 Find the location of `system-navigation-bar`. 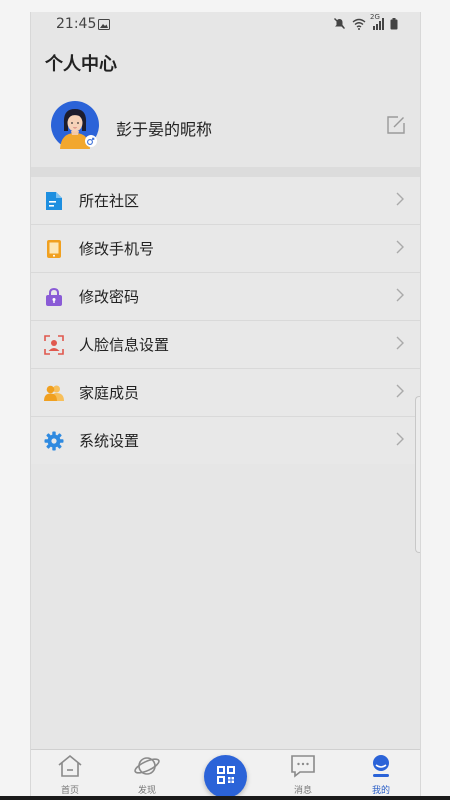

system-navigation-bar is located at coordinates (225, 798).